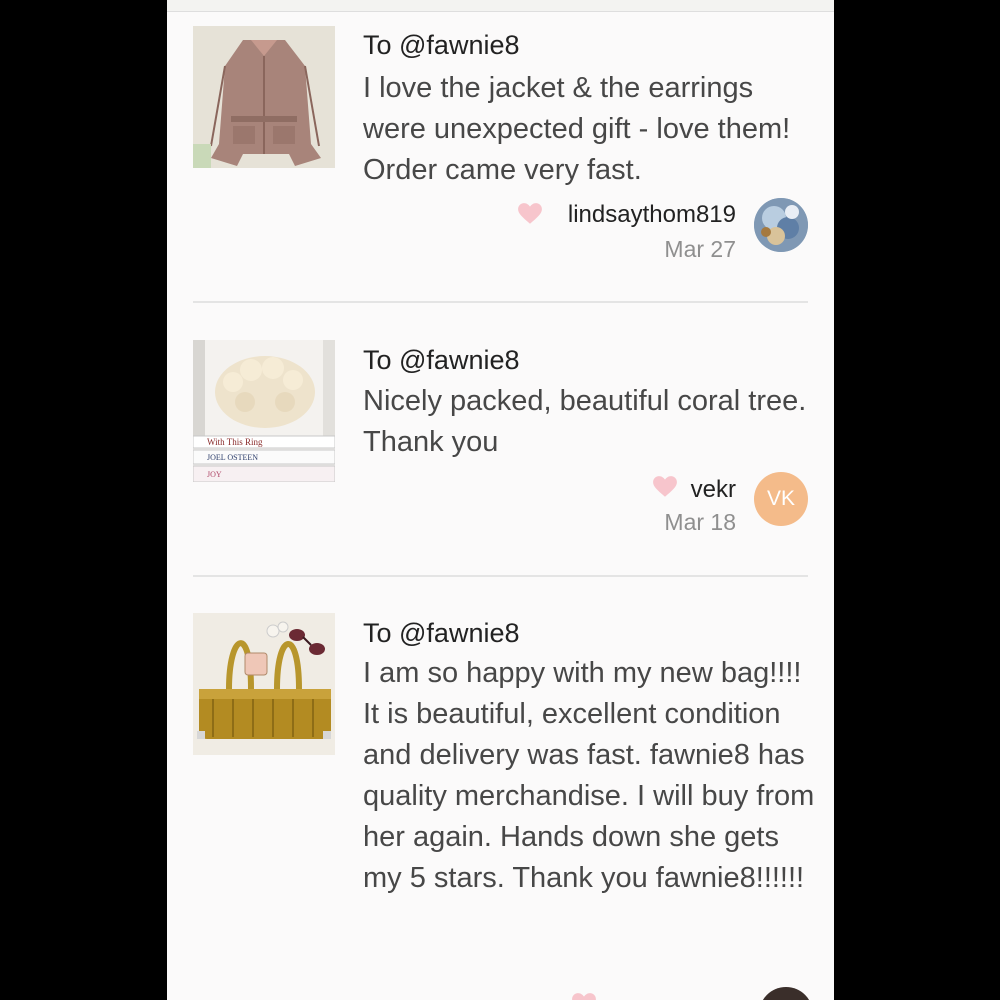 The height and width of the screenshot is (1000, 1000). I want to click on listing-thumbnail-jacket, so click(264, 97).